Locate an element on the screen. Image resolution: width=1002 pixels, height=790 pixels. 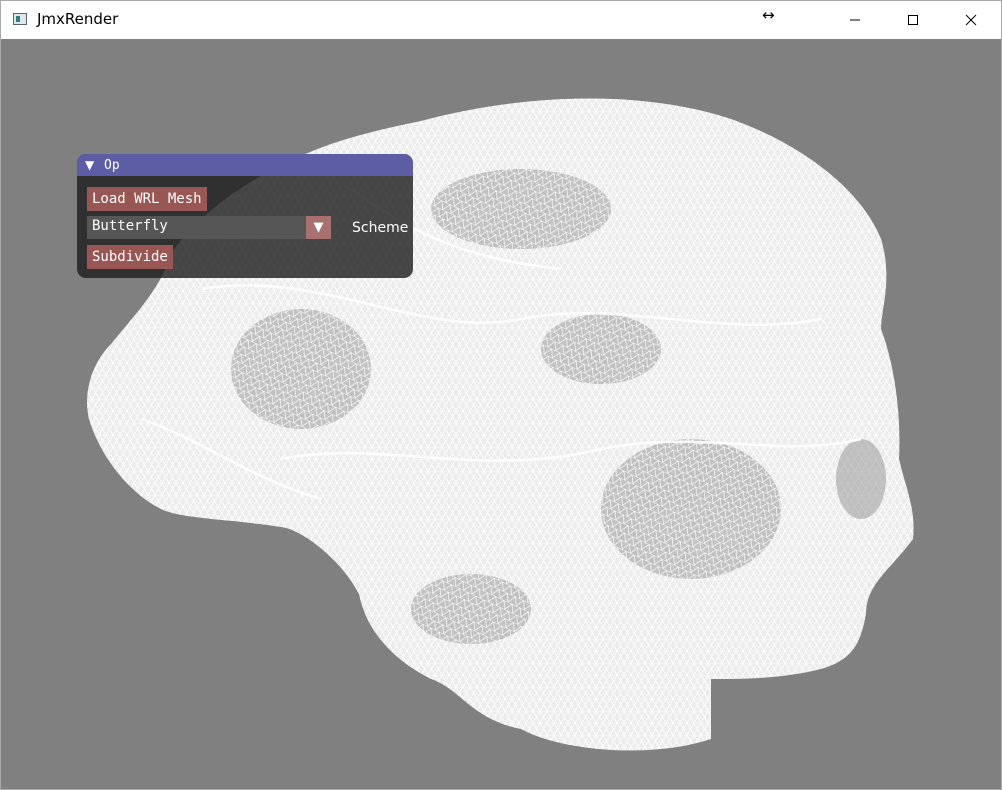
collapse-triangle-icon: ▼ is located at coordinates (89, 165).